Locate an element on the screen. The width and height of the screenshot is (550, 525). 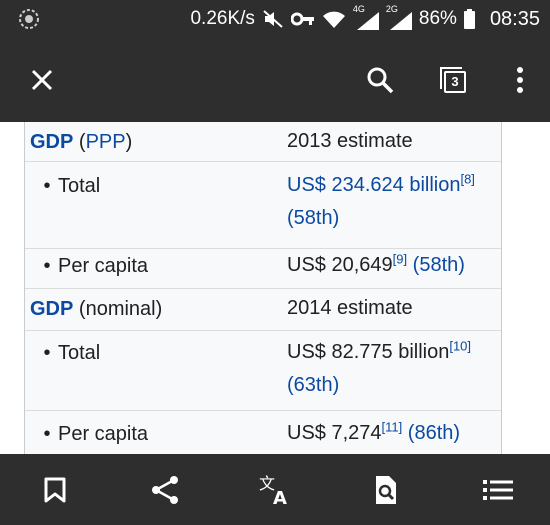
more-options-button is located at coordinates (520, 80).